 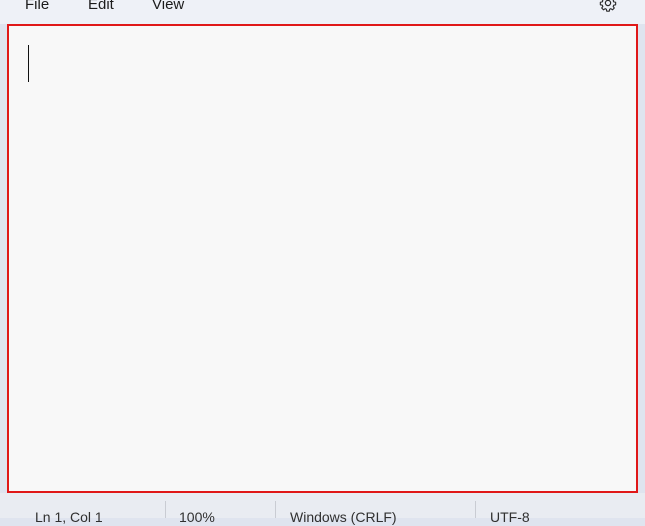 What do you see at coordinates (197, 517) in the screenshot?
I see `zoom-level: 100%` at bounding box center [197, 517].